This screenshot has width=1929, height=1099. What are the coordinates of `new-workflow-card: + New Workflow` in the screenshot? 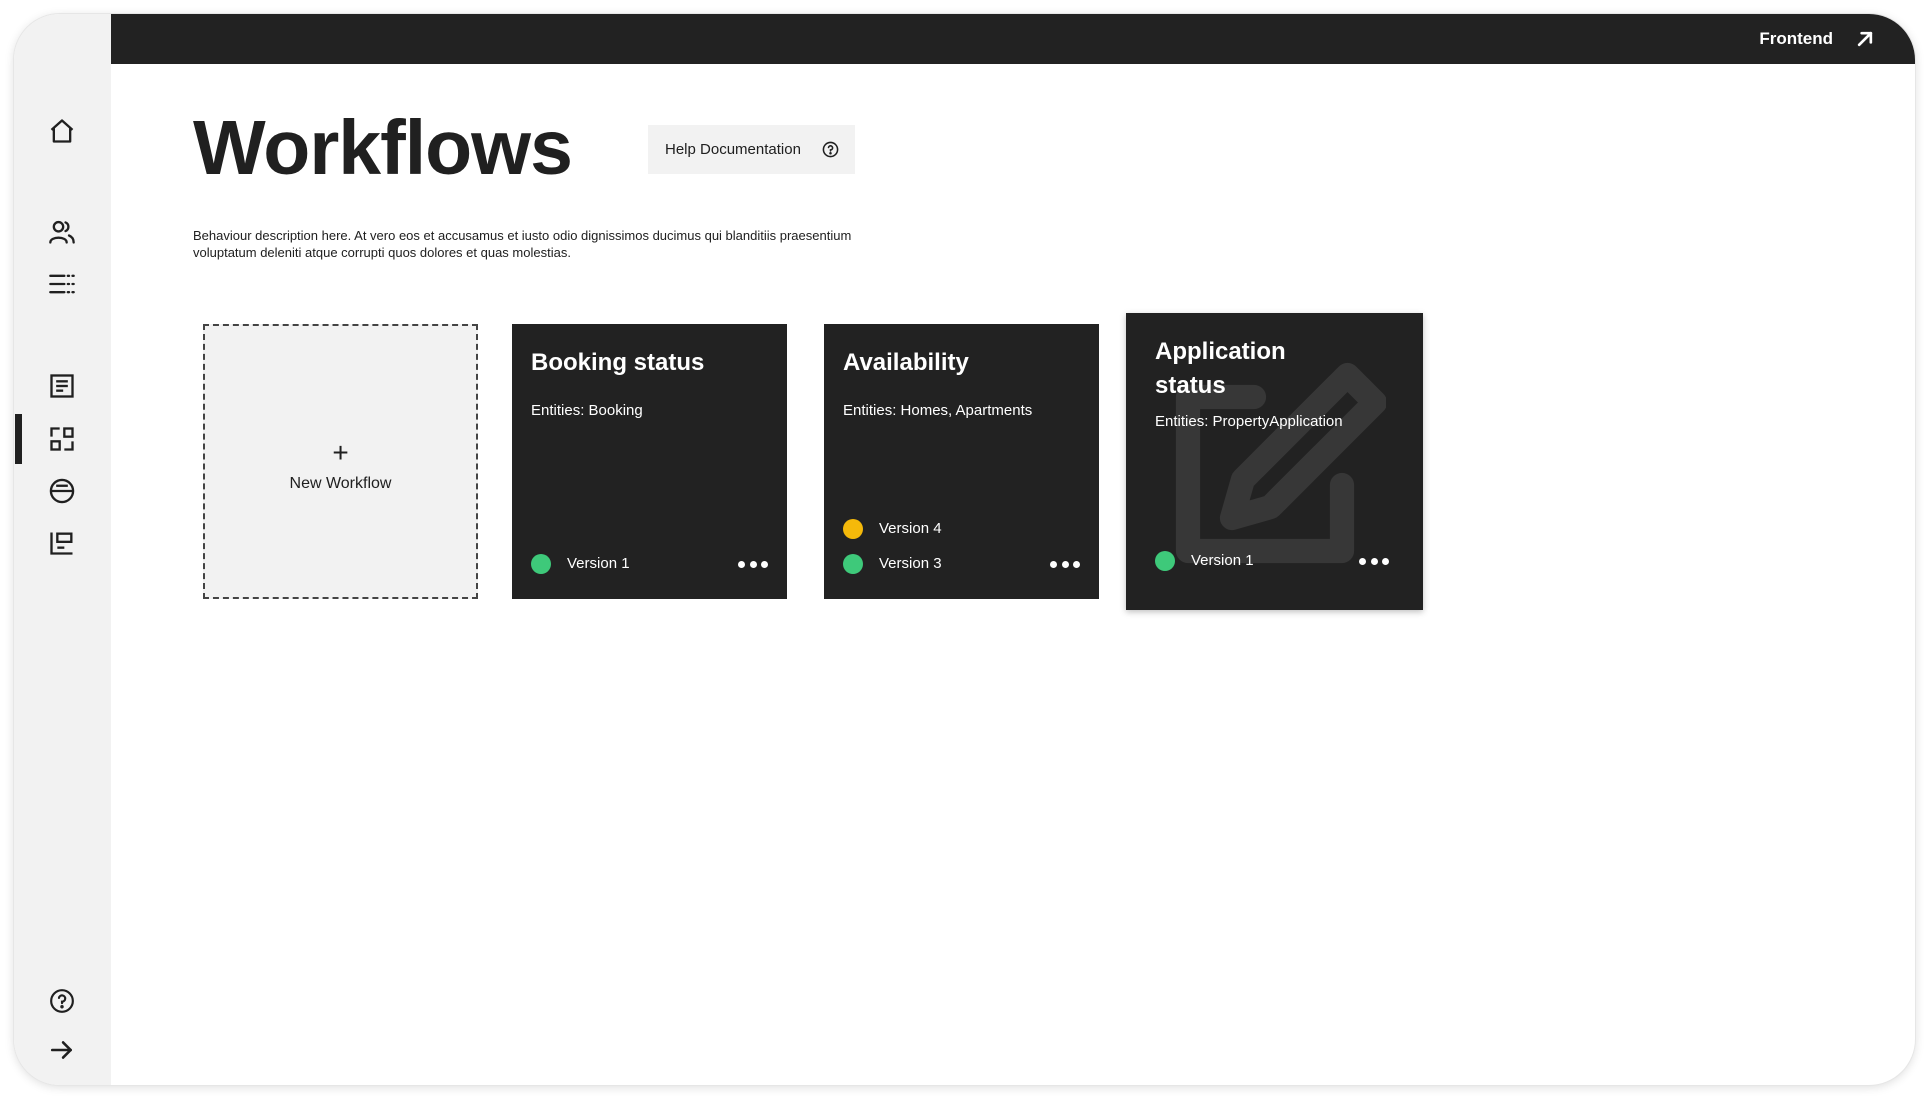 It's located at (340, 461).